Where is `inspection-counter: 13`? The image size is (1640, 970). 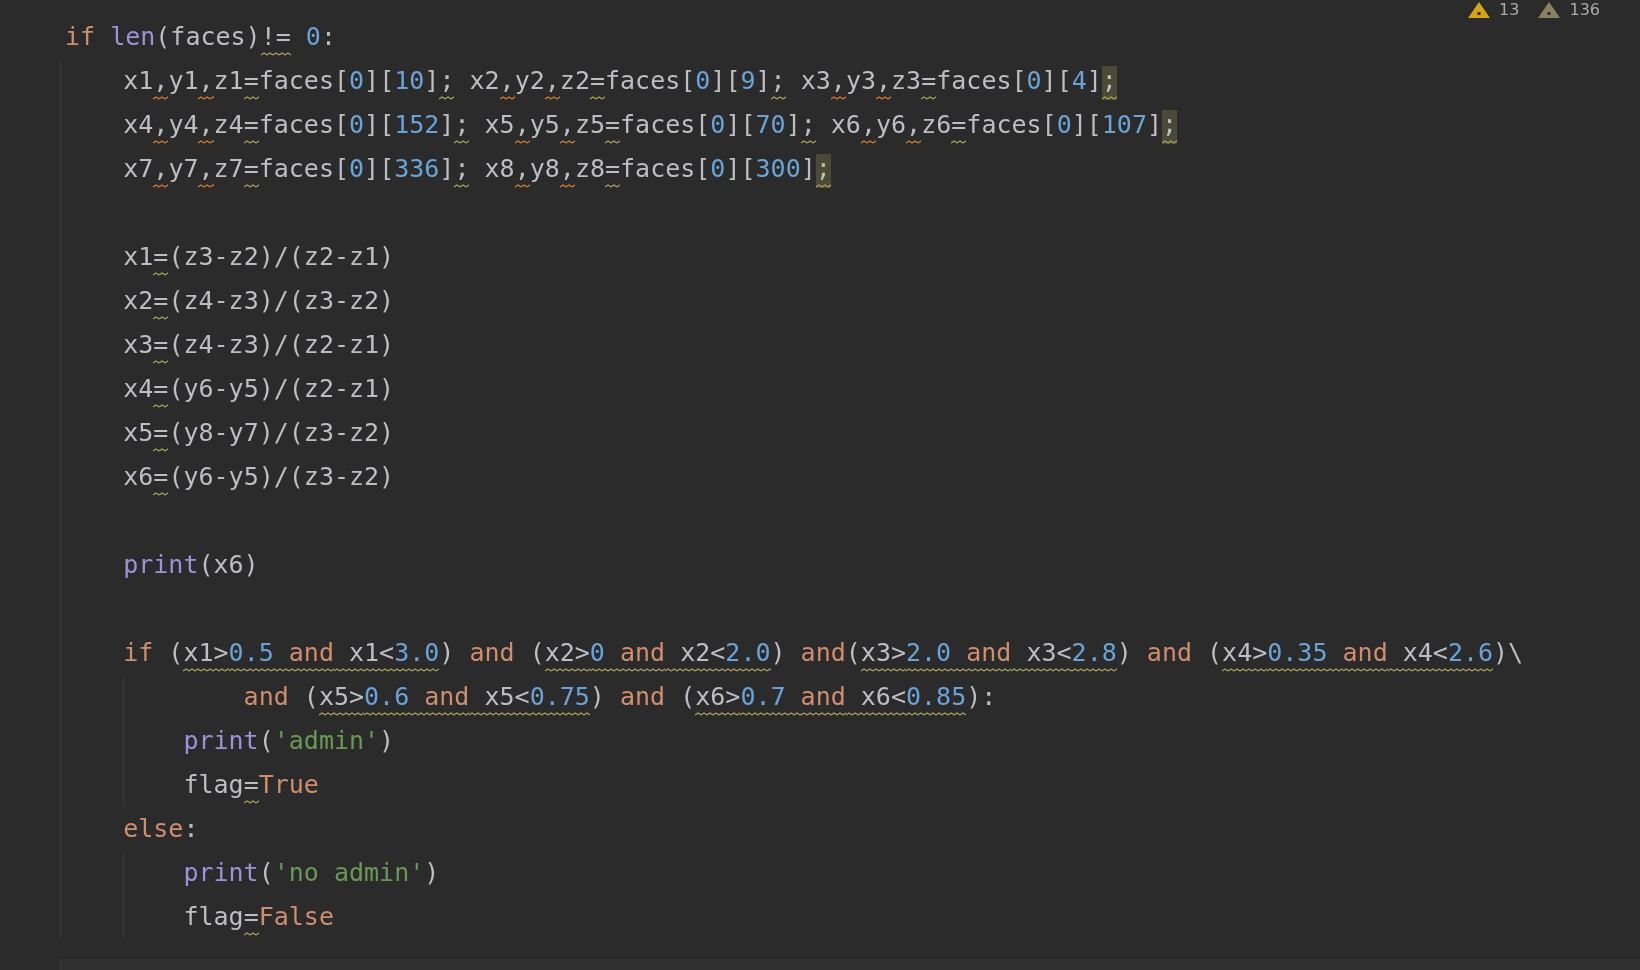
inspection-counter: 13 is located at coordinates (1493, 9).